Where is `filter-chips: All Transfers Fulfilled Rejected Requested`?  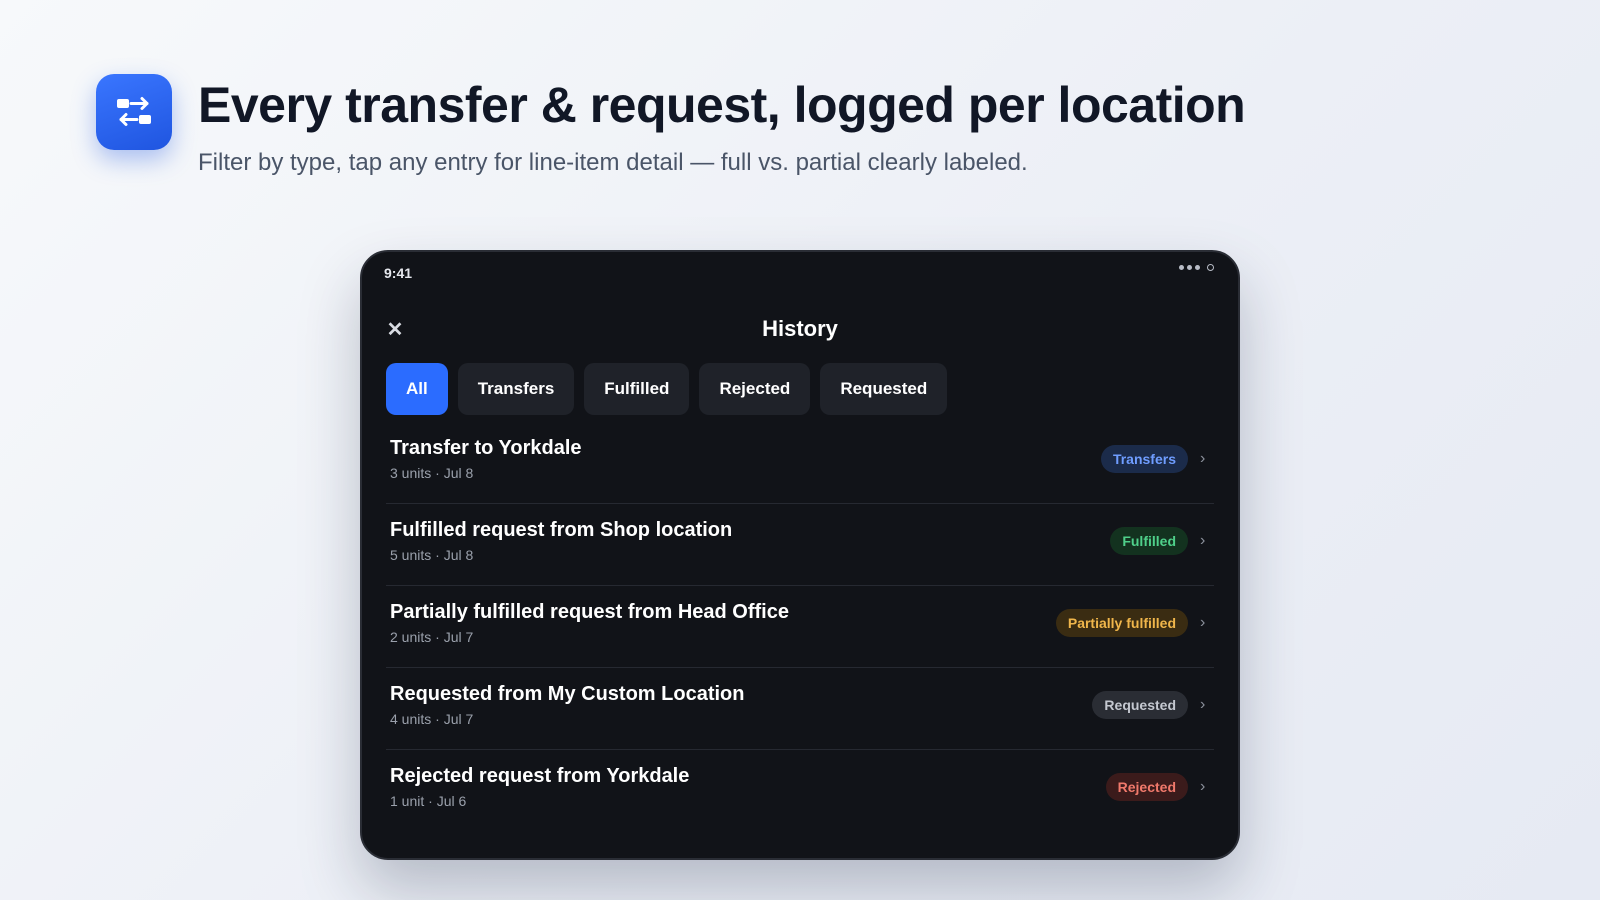 filter-chips: All Transfers Fulfilled Rejected Requested is located at coordinates (667, 389).